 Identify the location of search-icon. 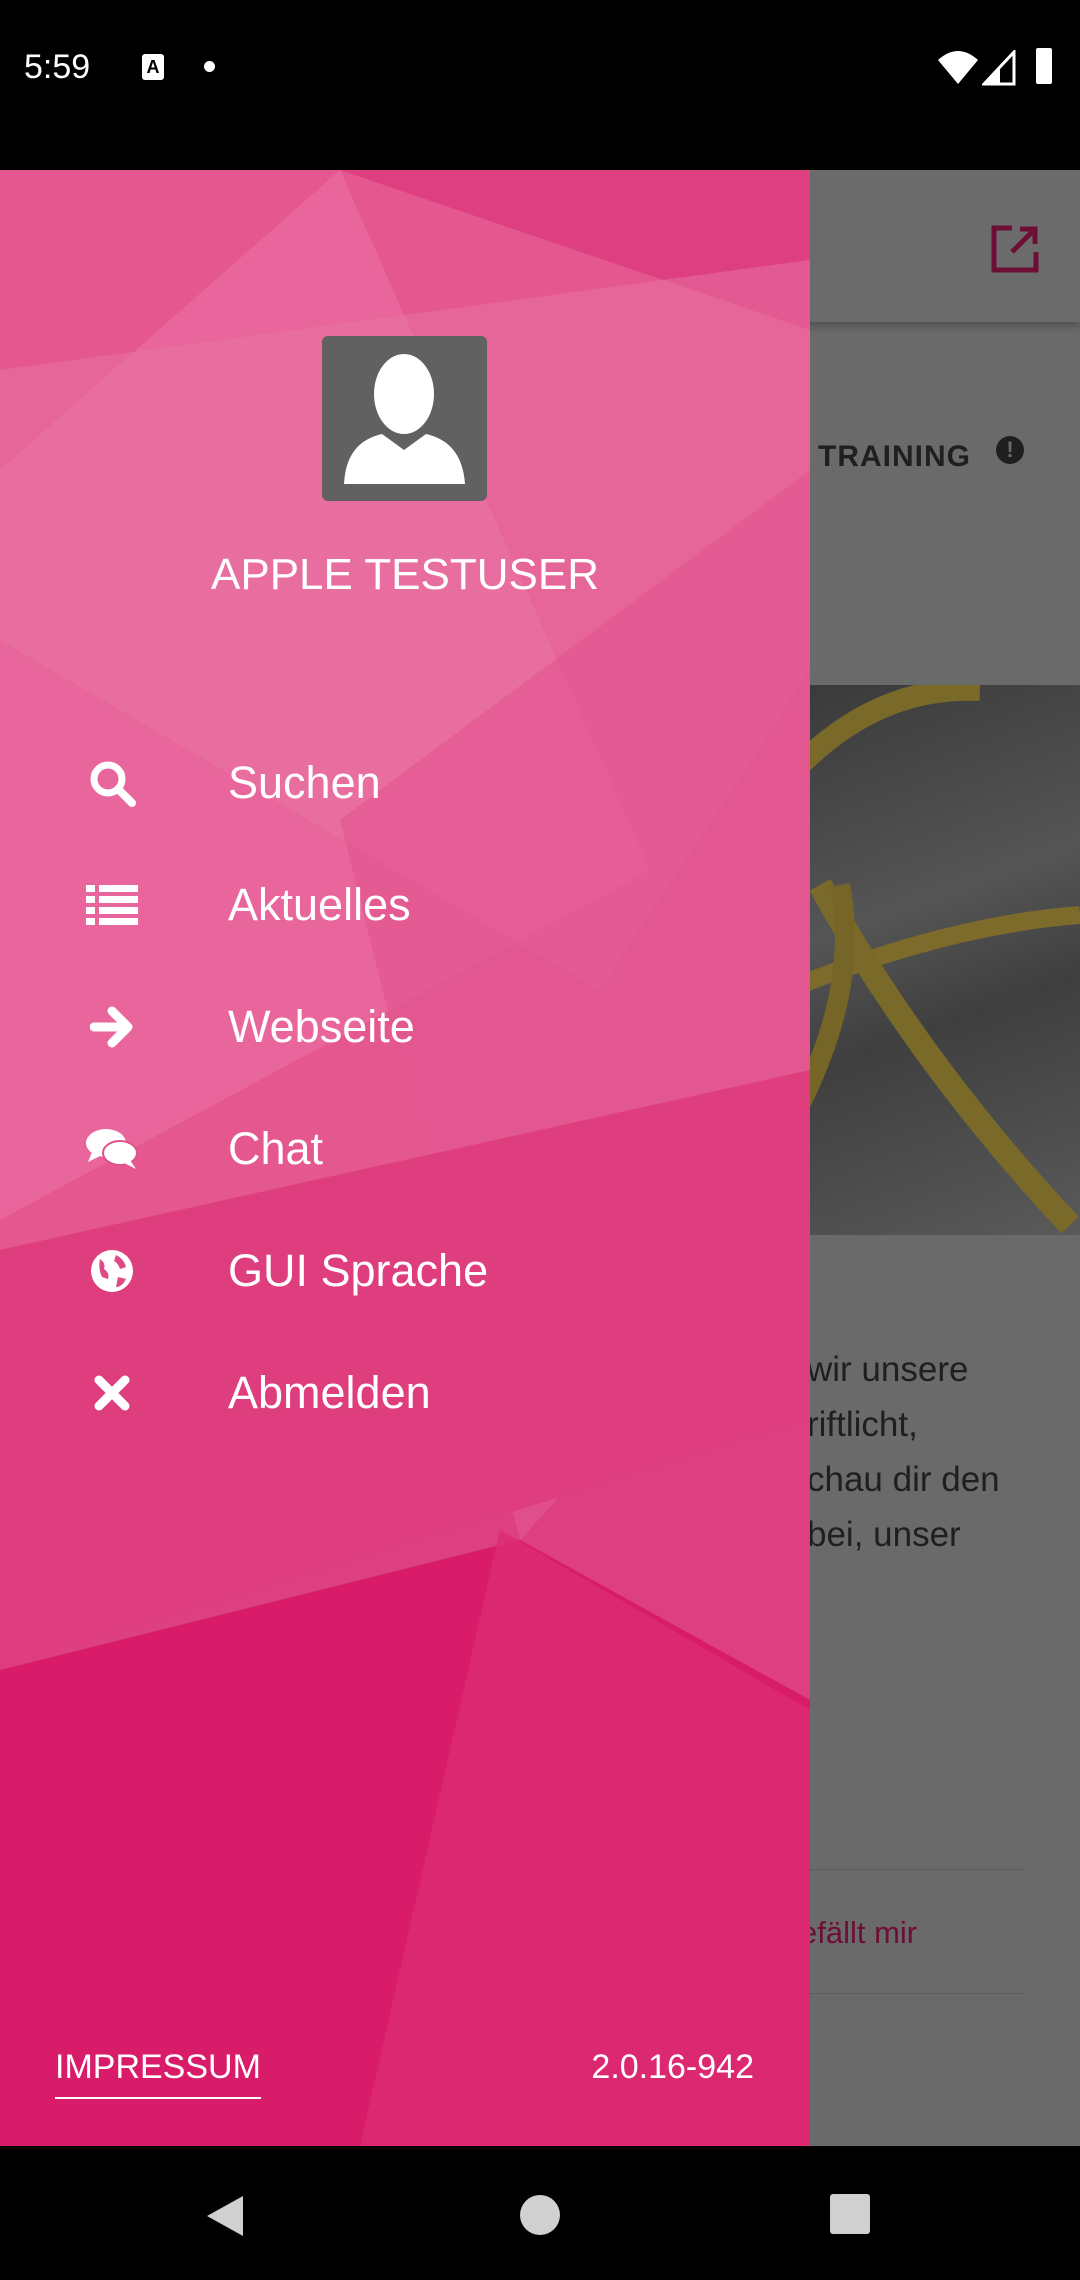
(112, 783).